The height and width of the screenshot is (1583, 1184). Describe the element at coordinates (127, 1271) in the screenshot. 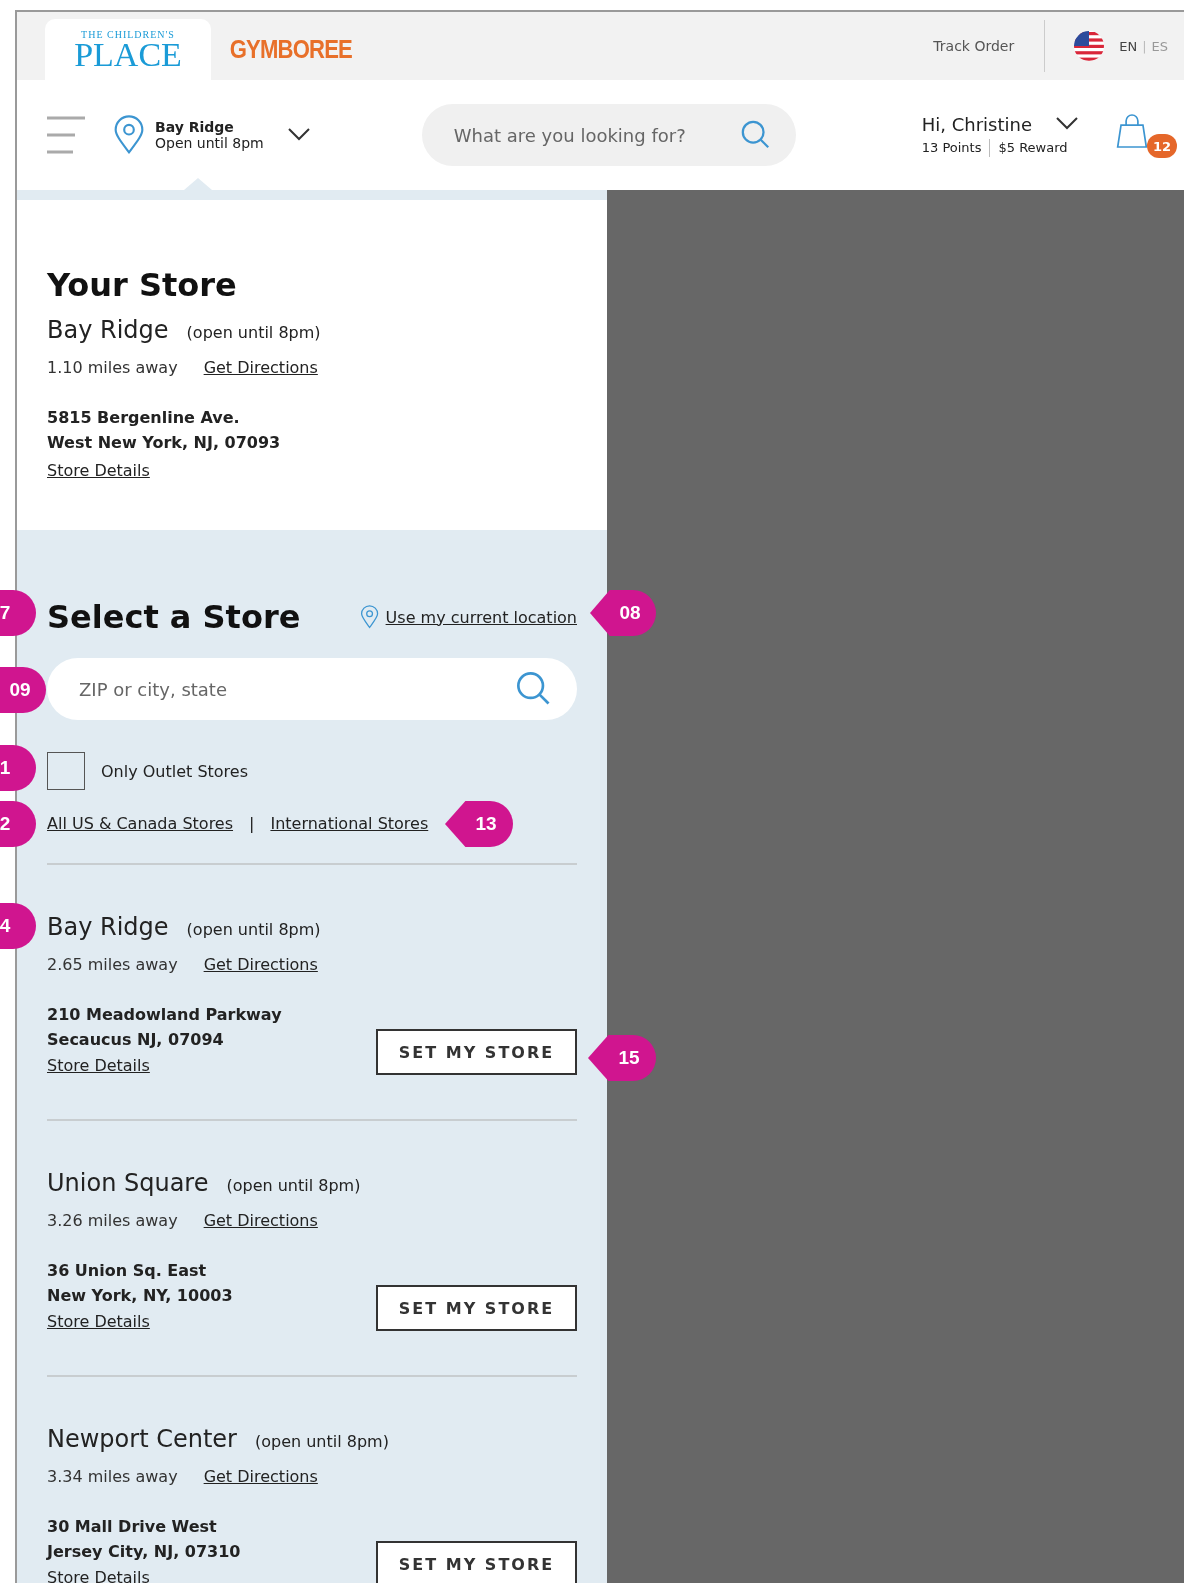

I see `store-address: 36 Union Sq. East` at that location.